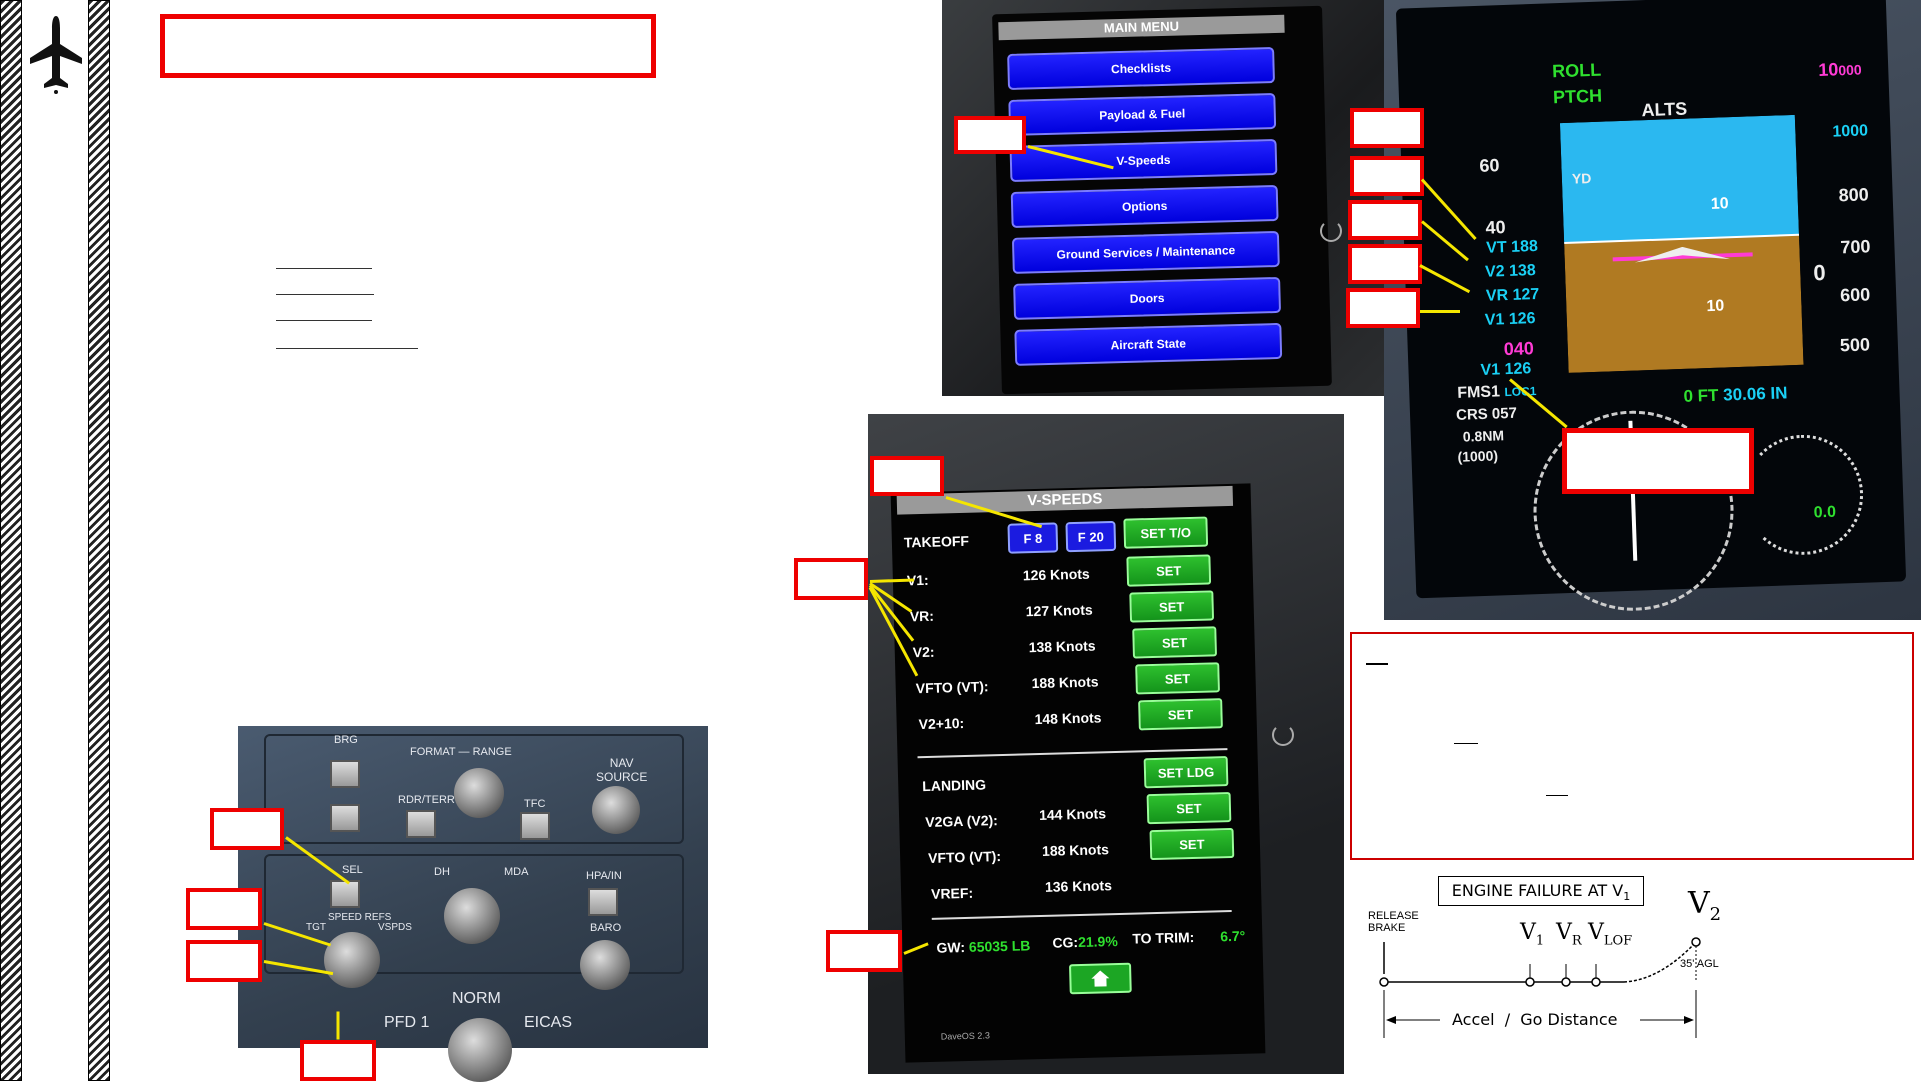  I want to click on menu-doors-button: Doors, so click(1147, 298).